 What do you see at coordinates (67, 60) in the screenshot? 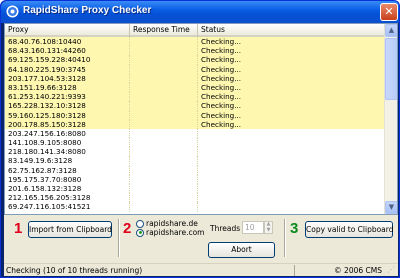
I see `proxy-cell: 69.125.159.228:40410` at bounding box center [67, 60].